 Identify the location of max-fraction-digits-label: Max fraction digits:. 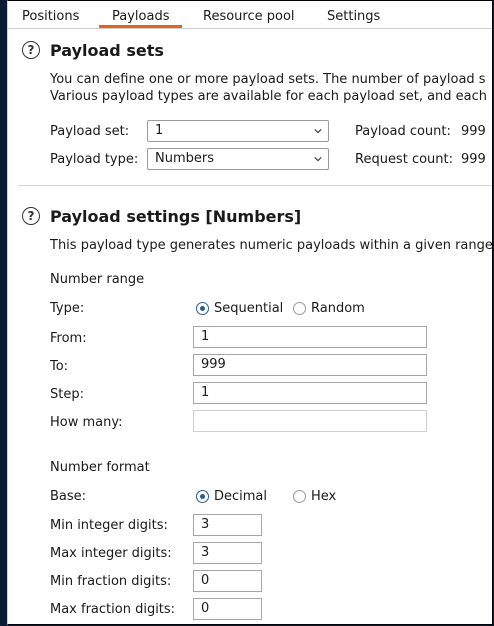
(113, 609).